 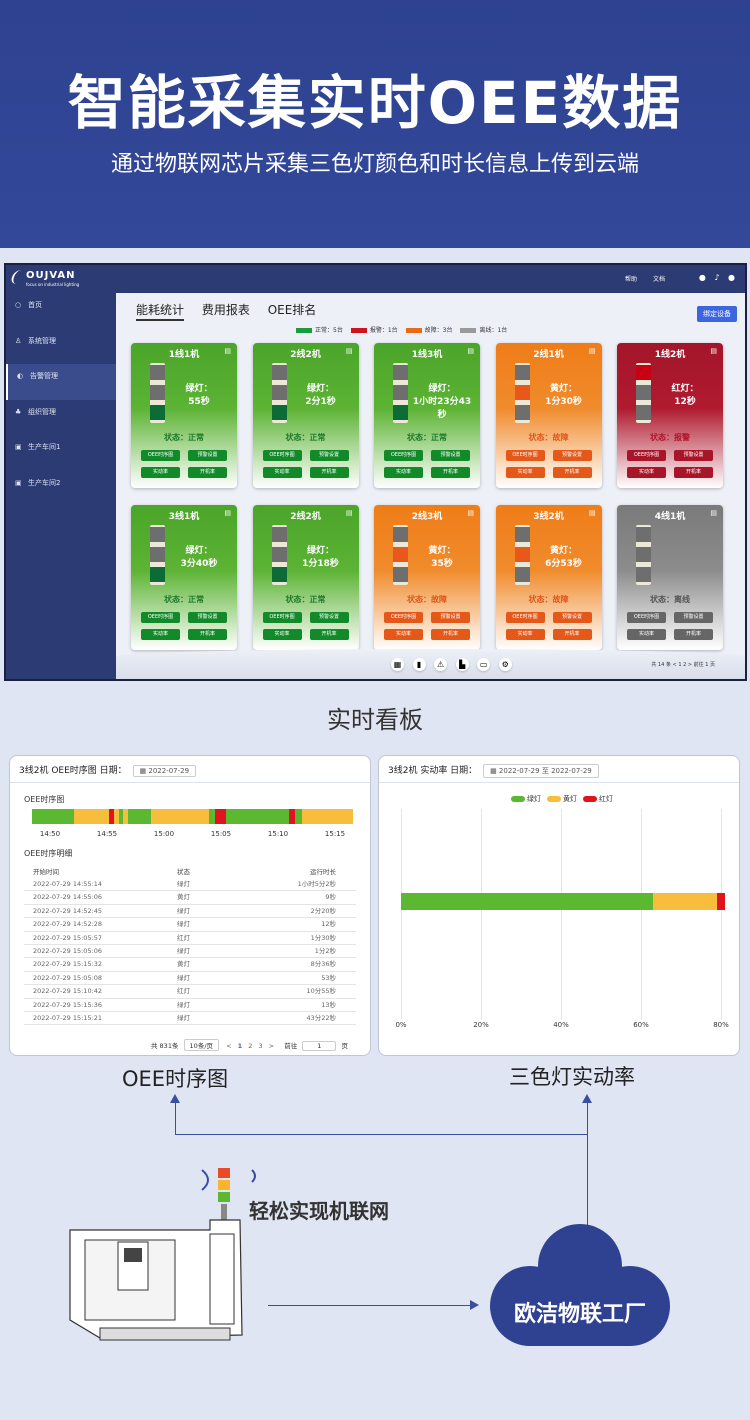 What do you see at coordinates (670, 415) in the screenshot?
I see `machine-card: 1线2机 ▤ 红灯： 12秒 状态：报警 OEE时序图 预警设置 实动率 开机率` at bounding box center [670, 415].